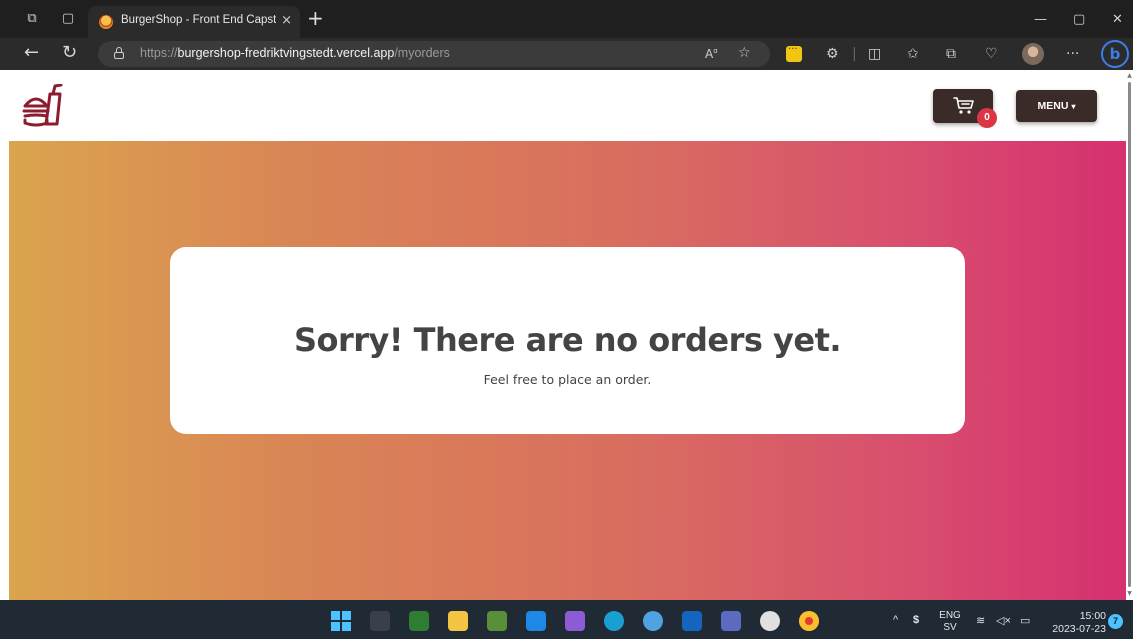 This screenshot has height=639, width=1133. What do you see at coordinates (1003, 620) in the screenshot?
I see `volume-muted-icon: ◁×` at bounding box center [1003, 620].